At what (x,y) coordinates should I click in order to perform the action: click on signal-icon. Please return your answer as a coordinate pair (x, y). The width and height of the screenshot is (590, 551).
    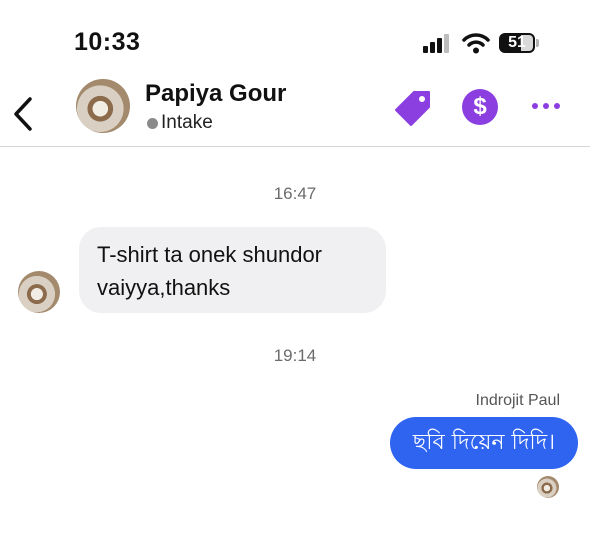
    Looking at the image, I should click on (438, 43).